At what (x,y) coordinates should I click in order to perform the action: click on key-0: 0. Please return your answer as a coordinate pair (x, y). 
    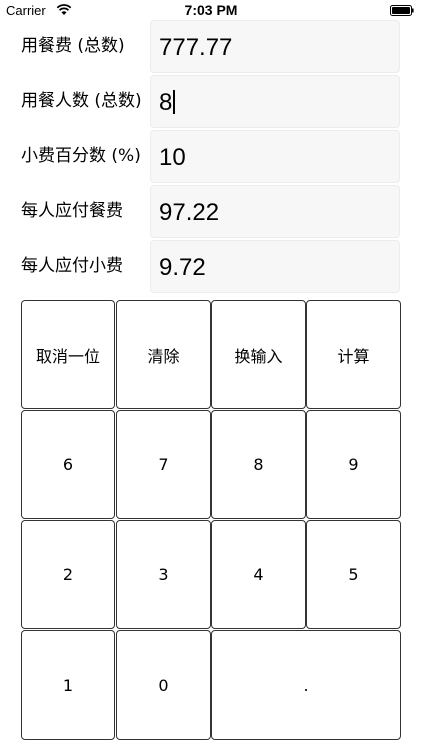
    Looking at the image, I should click on (163, 685).